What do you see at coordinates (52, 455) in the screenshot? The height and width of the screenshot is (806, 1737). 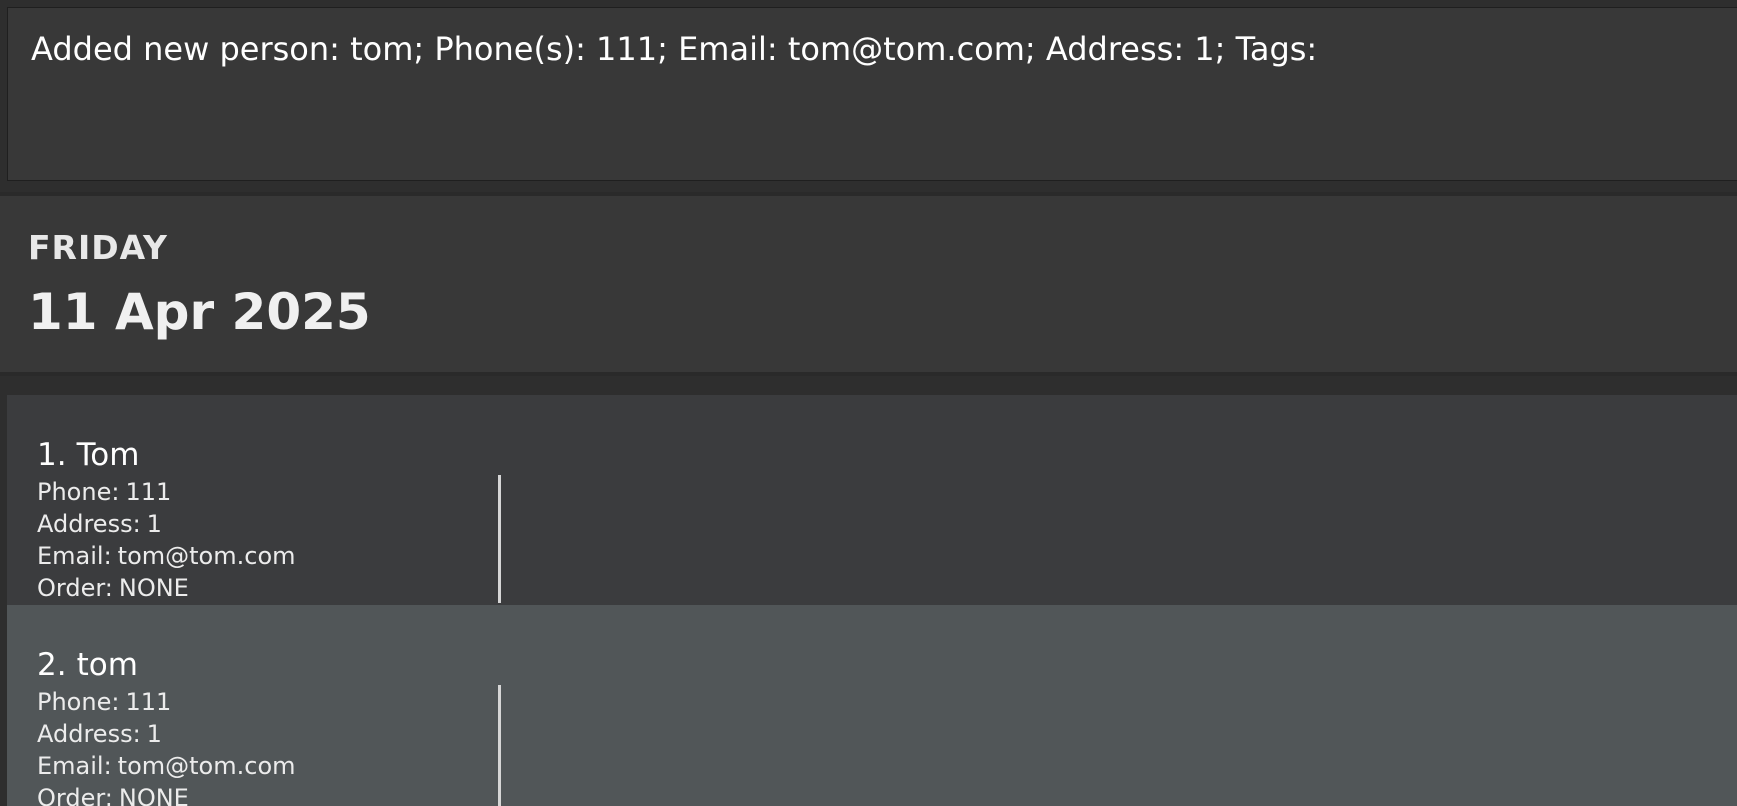 I see `person-index: 1.` at bounding box center [52, 455].